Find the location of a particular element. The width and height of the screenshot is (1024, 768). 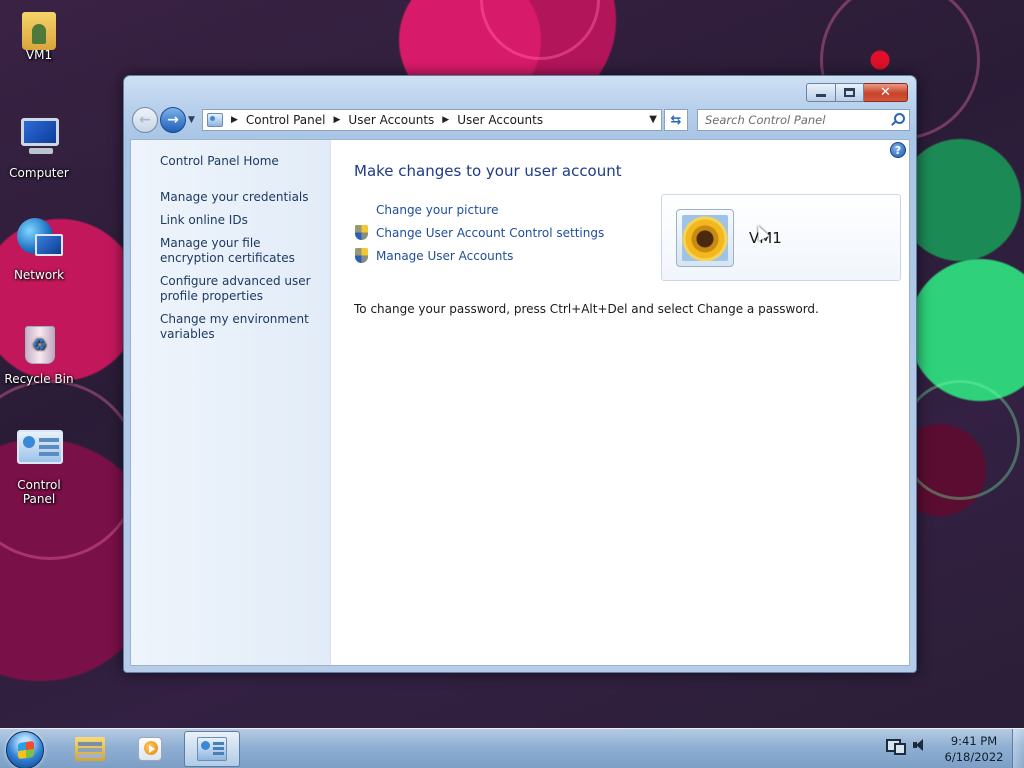

task-label: Manage User Accounts is located at coordinates (445, 256).